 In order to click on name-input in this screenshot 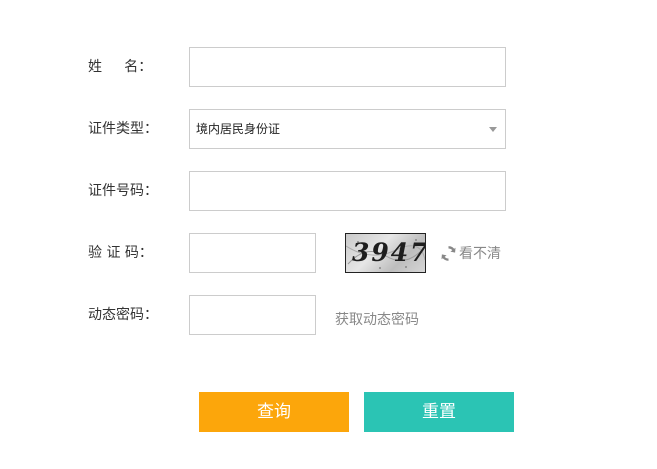, I will do `click(347, 67)`.